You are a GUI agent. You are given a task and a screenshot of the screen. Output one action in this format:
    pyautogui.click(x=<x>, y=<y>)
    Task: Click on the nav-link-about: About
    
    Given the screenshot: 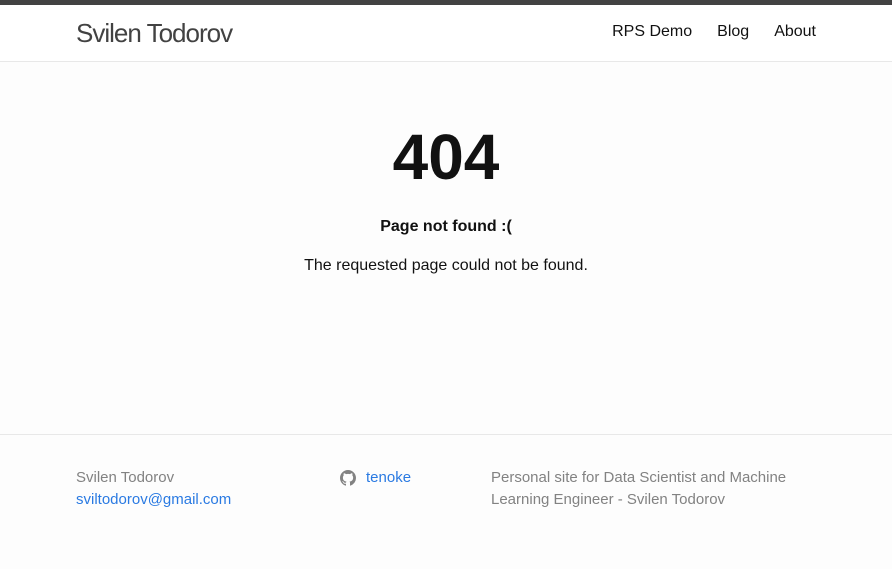 What is the action you would take?
    pyautogui.click(x=795, y=32)
    